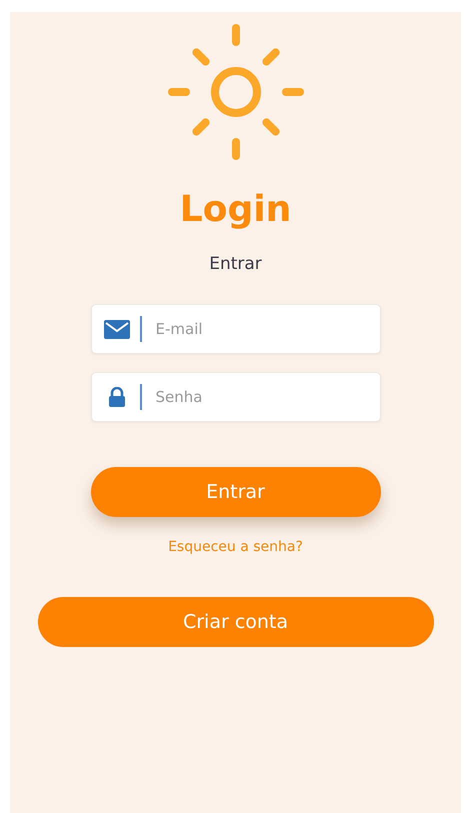 The width and height of the screenshot is (471, 813). I want to click on password-input: Senha, so click(266, 397).